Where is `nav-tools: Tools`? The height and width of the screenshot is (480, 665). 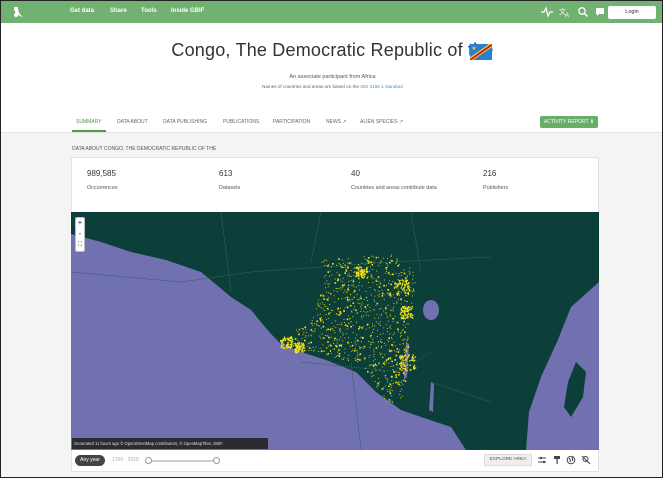 nav-tools: Tools is located at coordinates (149, 11).